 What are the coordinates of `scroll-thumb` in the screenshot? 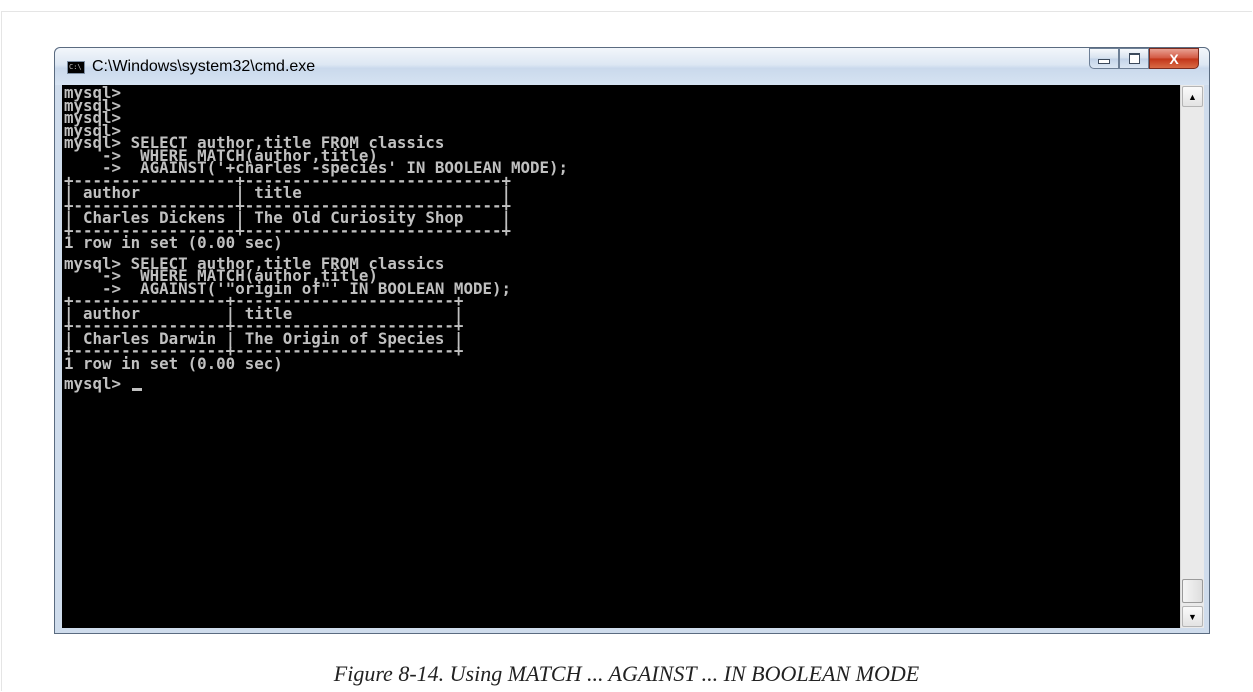 It's located at (1192, 591).